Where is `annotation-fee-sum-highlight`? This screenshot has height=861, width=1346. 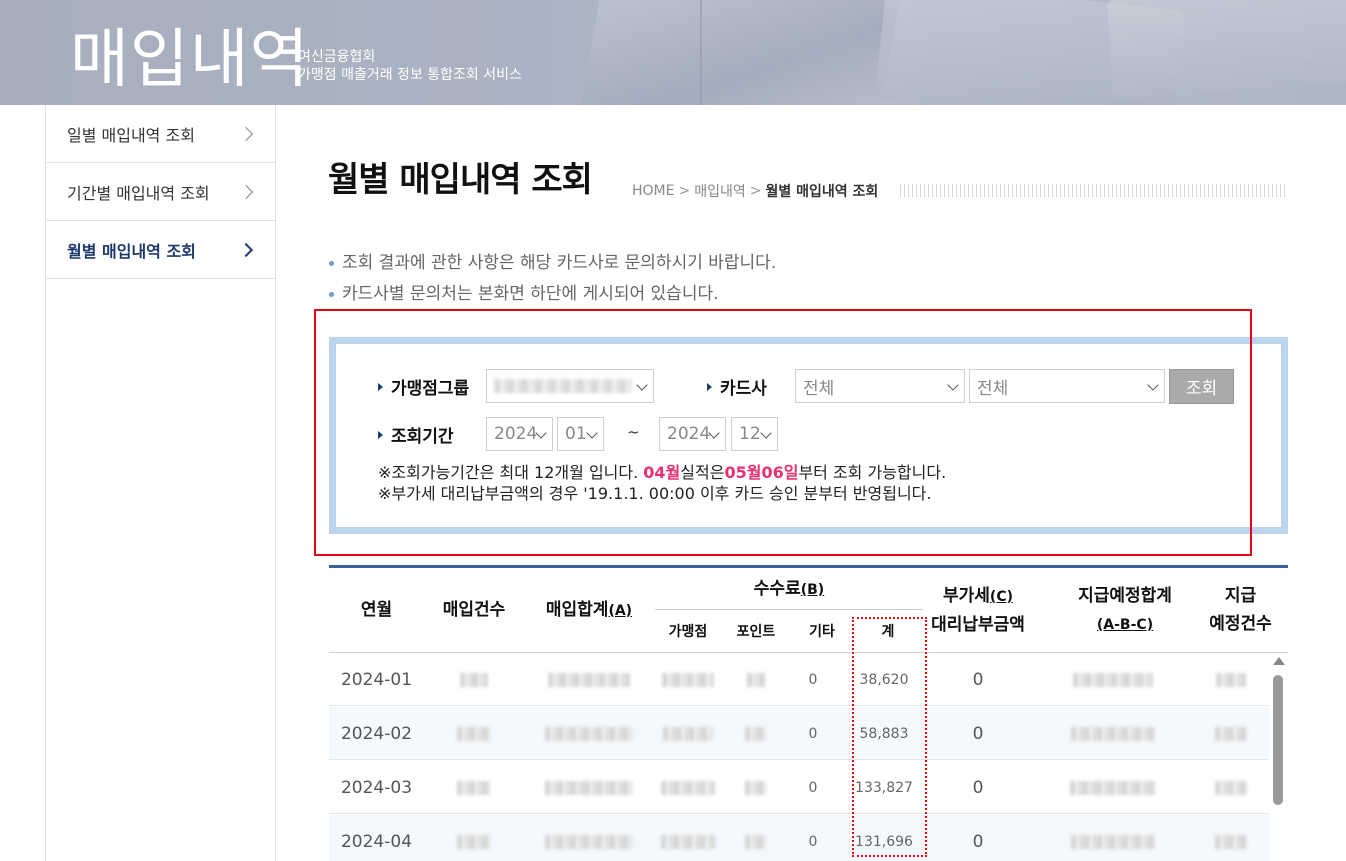 annotation-fee-sum-highlight is located at coordinates (889, 737).